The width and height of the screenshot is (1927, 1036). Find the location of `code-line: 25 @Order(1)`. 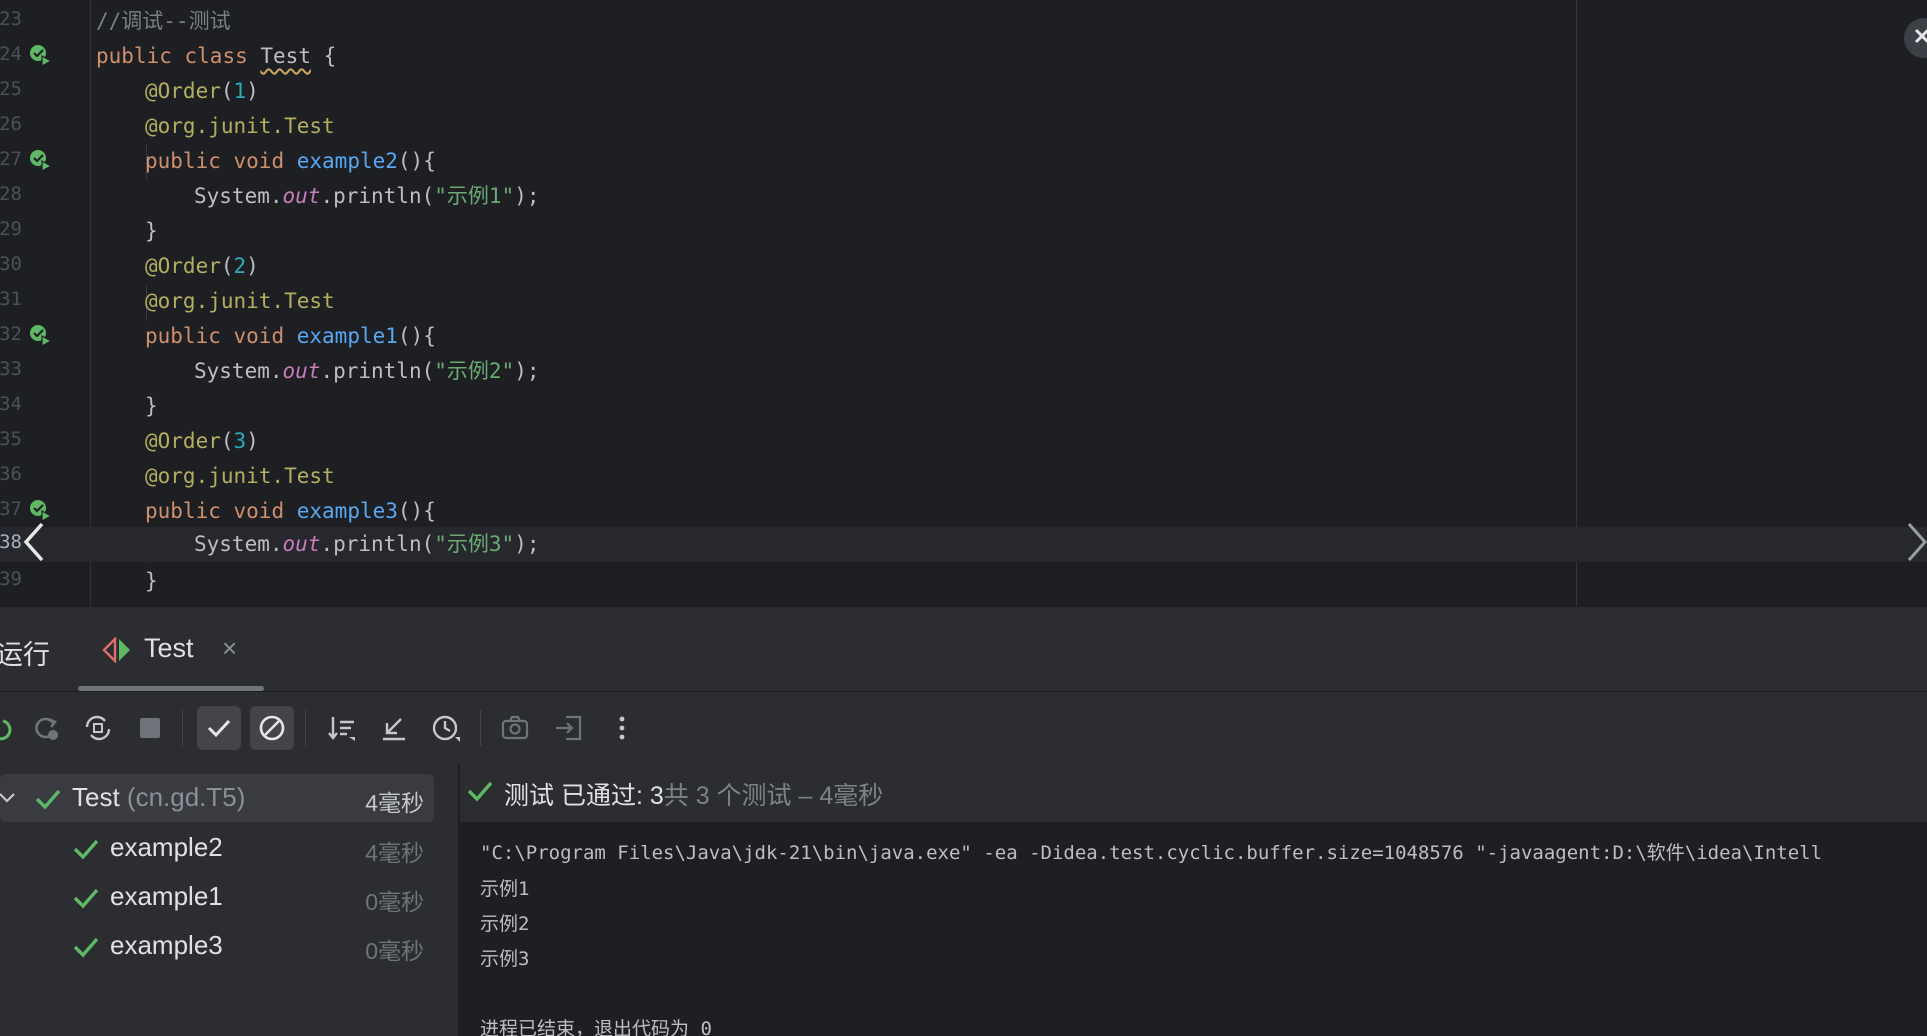

code-line: 25 @Order(1) is located at coordinates (963, 91).